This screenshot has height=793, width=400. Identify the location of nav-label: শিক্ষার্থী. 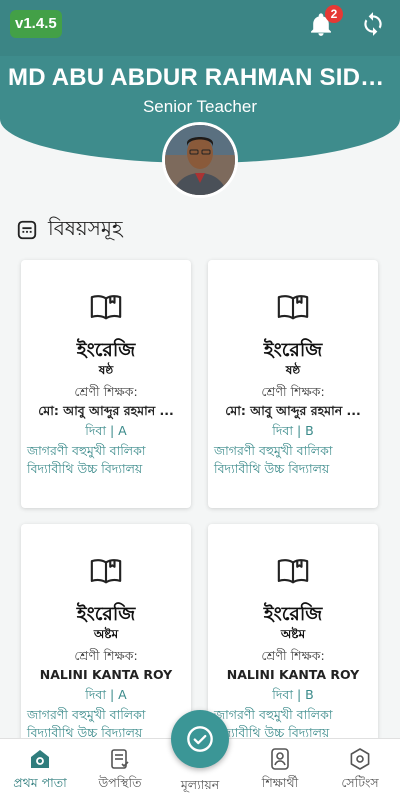
(280, 782).